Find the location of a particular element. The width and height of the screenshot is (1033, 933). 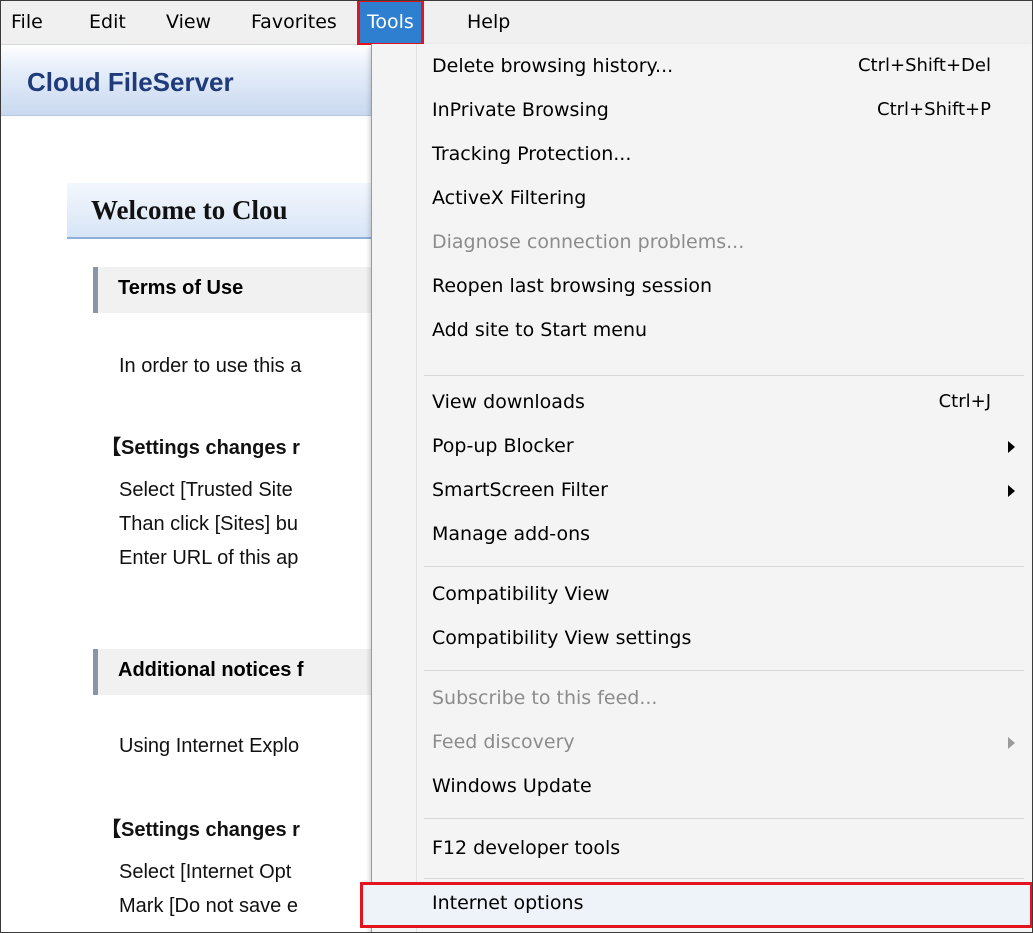

menu-item-label: Manage add-ons is located at coordinates (511, 534).